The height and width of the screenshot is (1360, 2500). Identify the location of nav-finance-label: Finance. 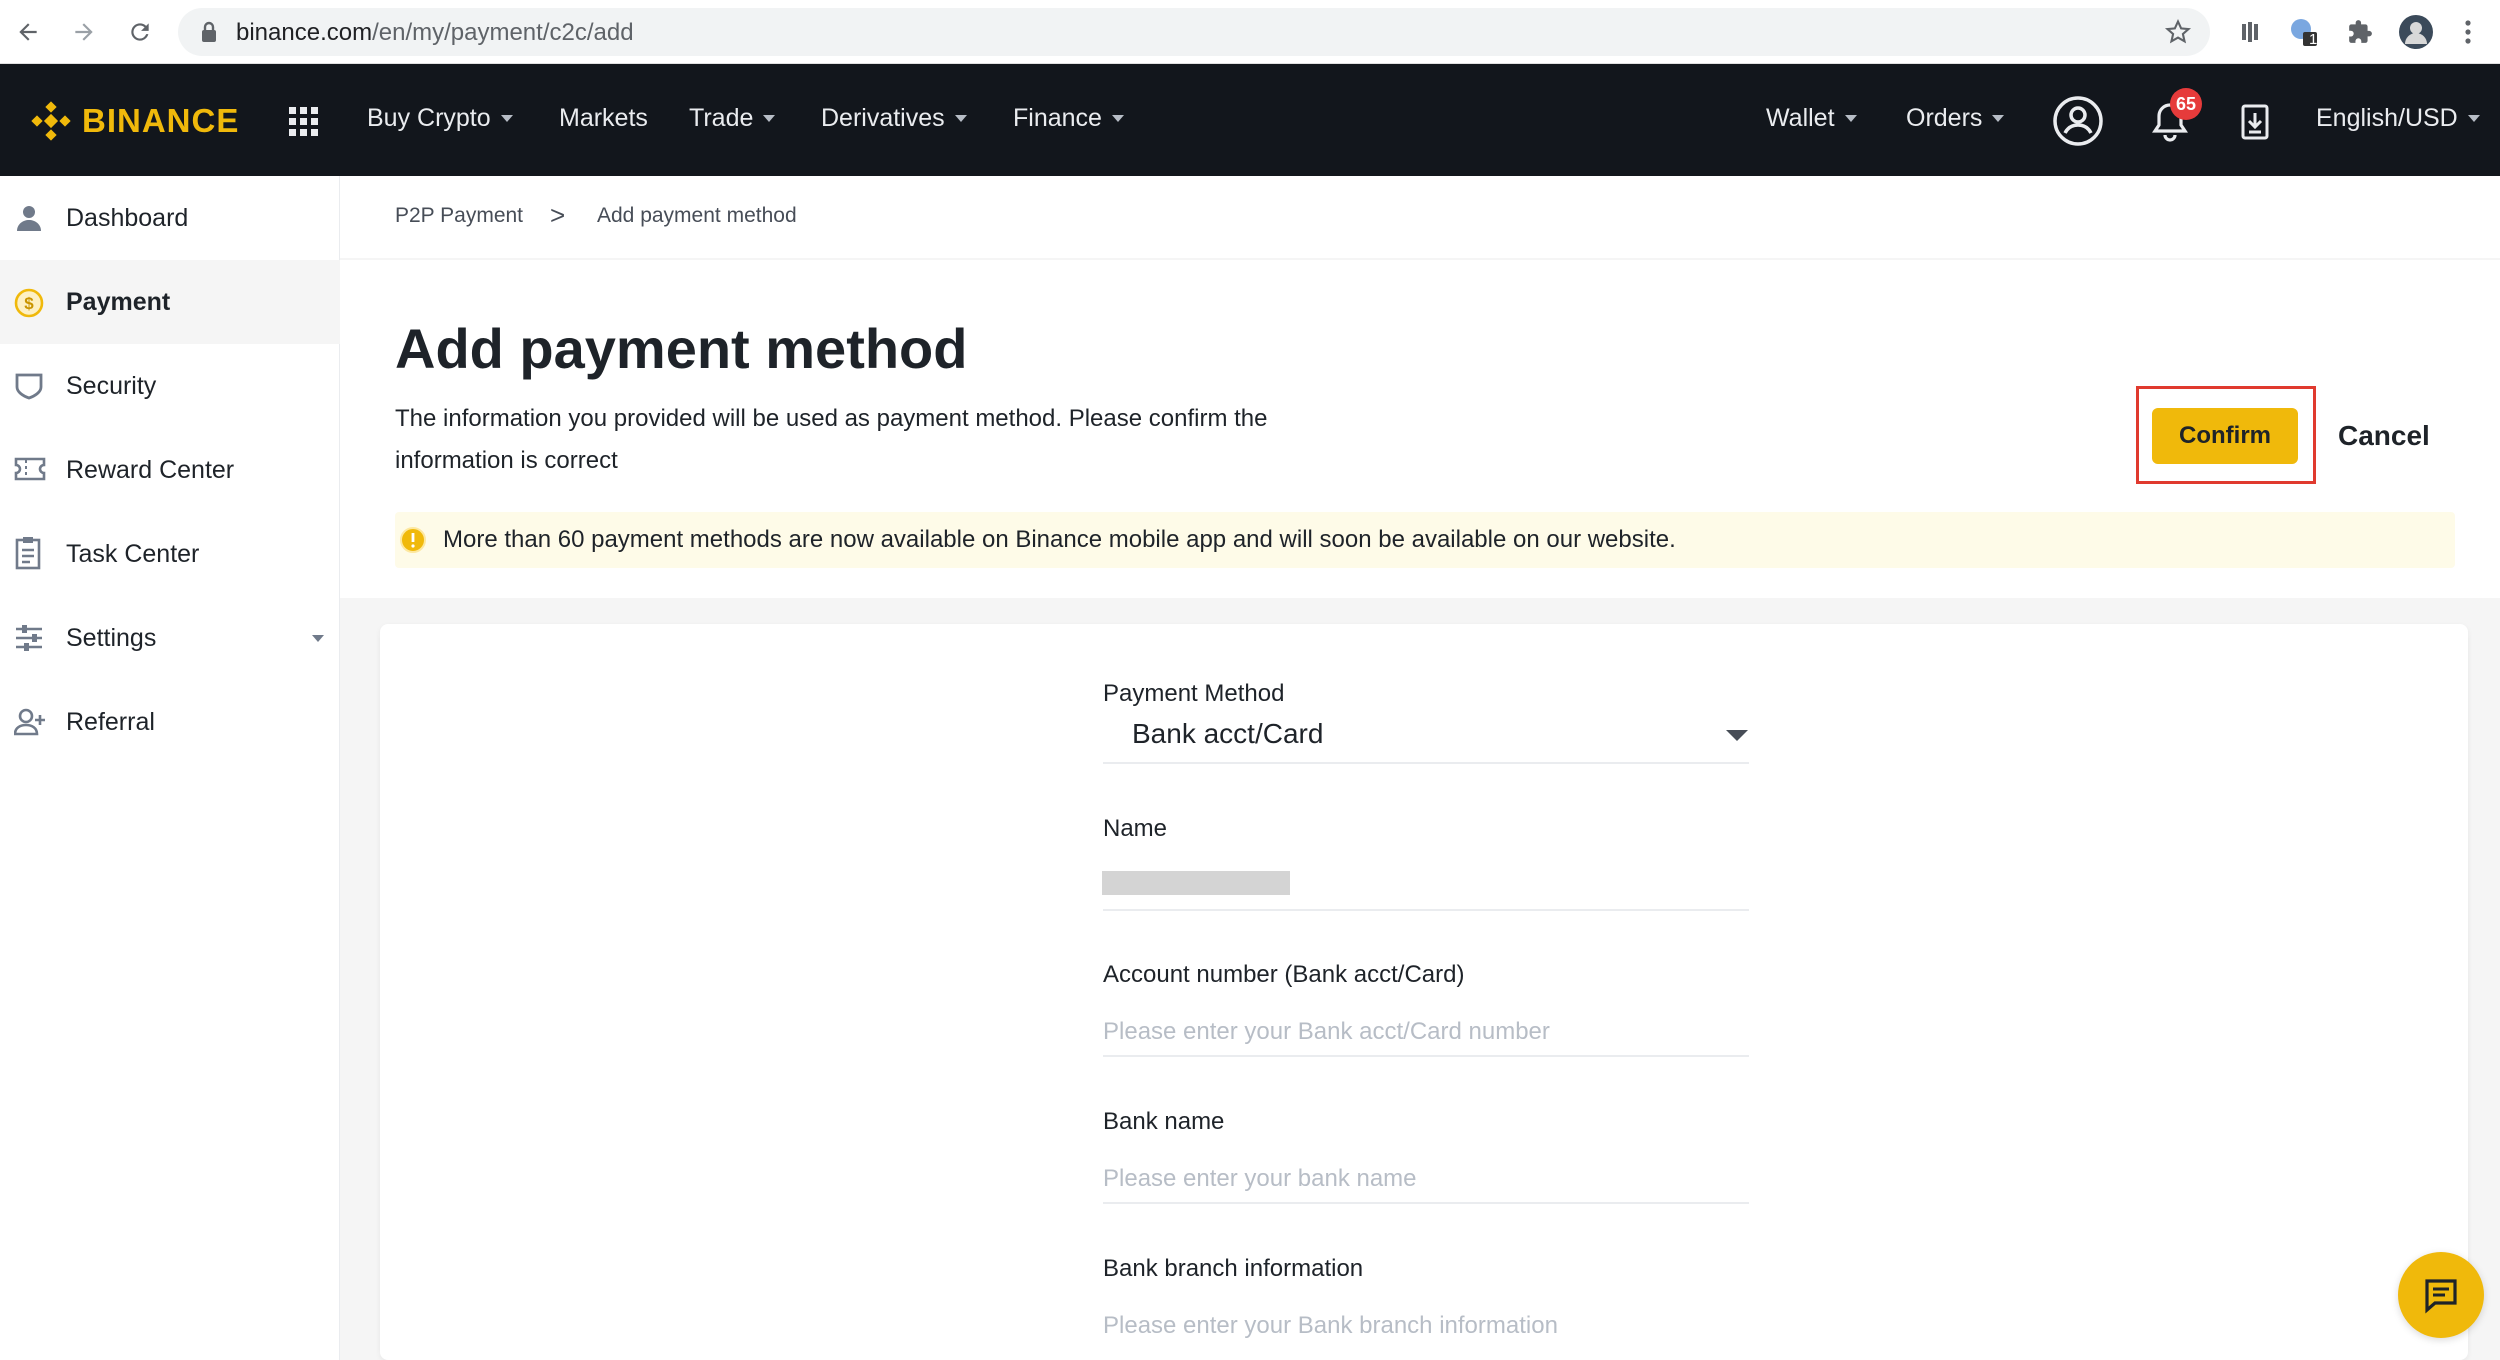
(1057, 118).